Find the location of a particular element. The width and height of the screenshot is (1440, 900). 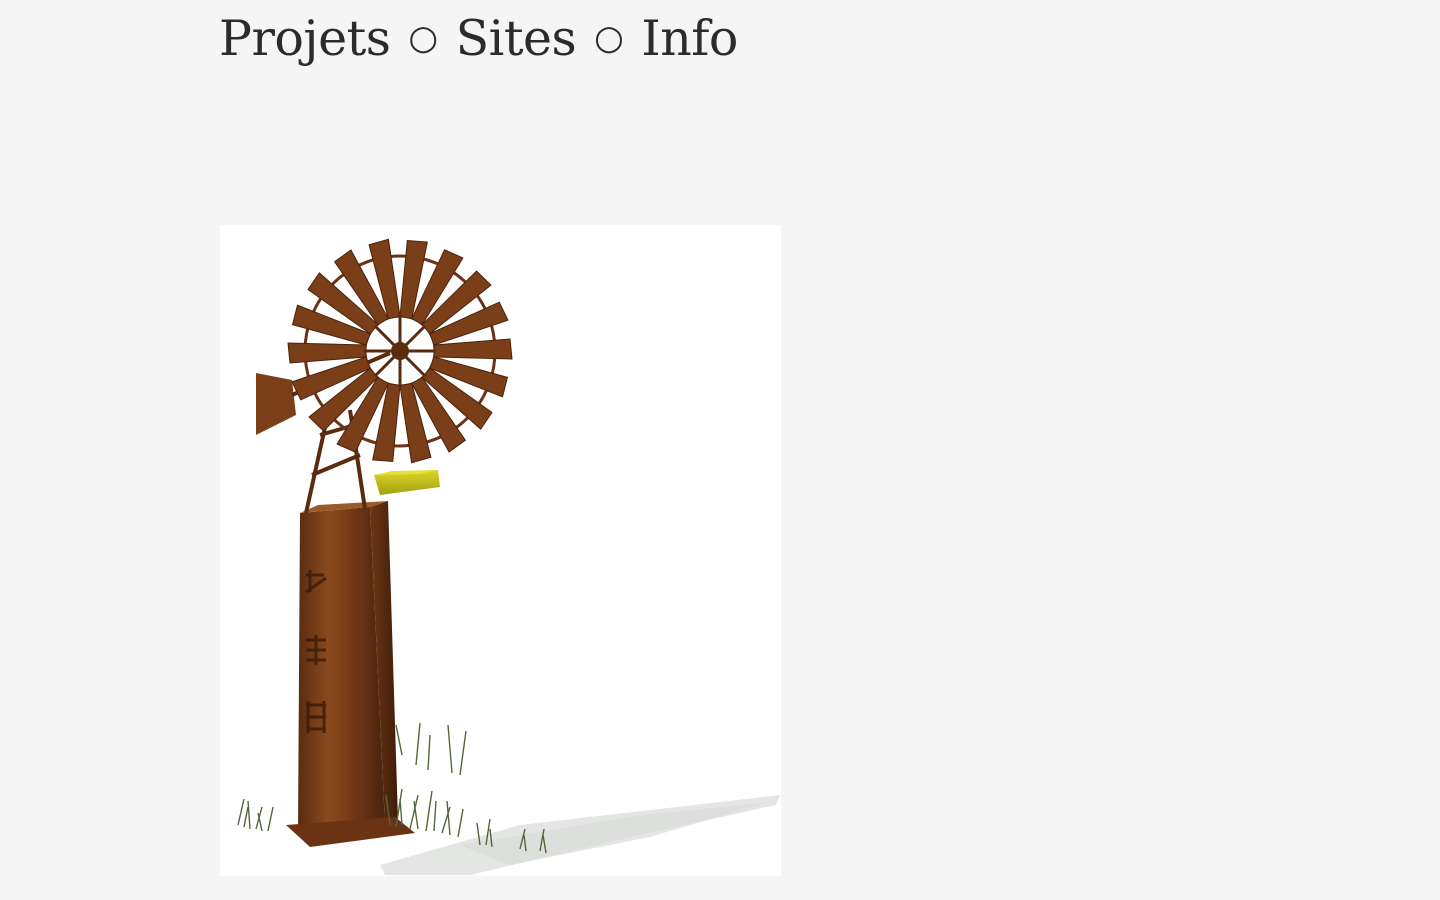

main-nav: Projets ○ Sites ○ Info is located at coordinates (478, 38).